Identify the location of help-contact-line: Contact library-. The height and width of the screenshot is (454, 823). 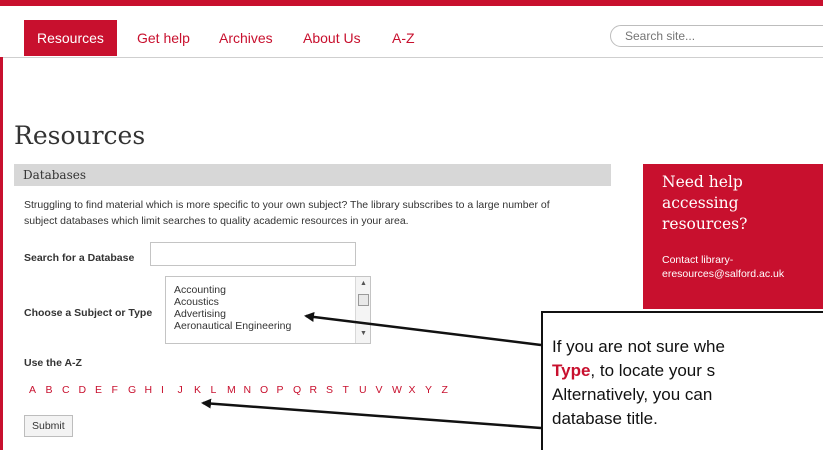
(723, 260).